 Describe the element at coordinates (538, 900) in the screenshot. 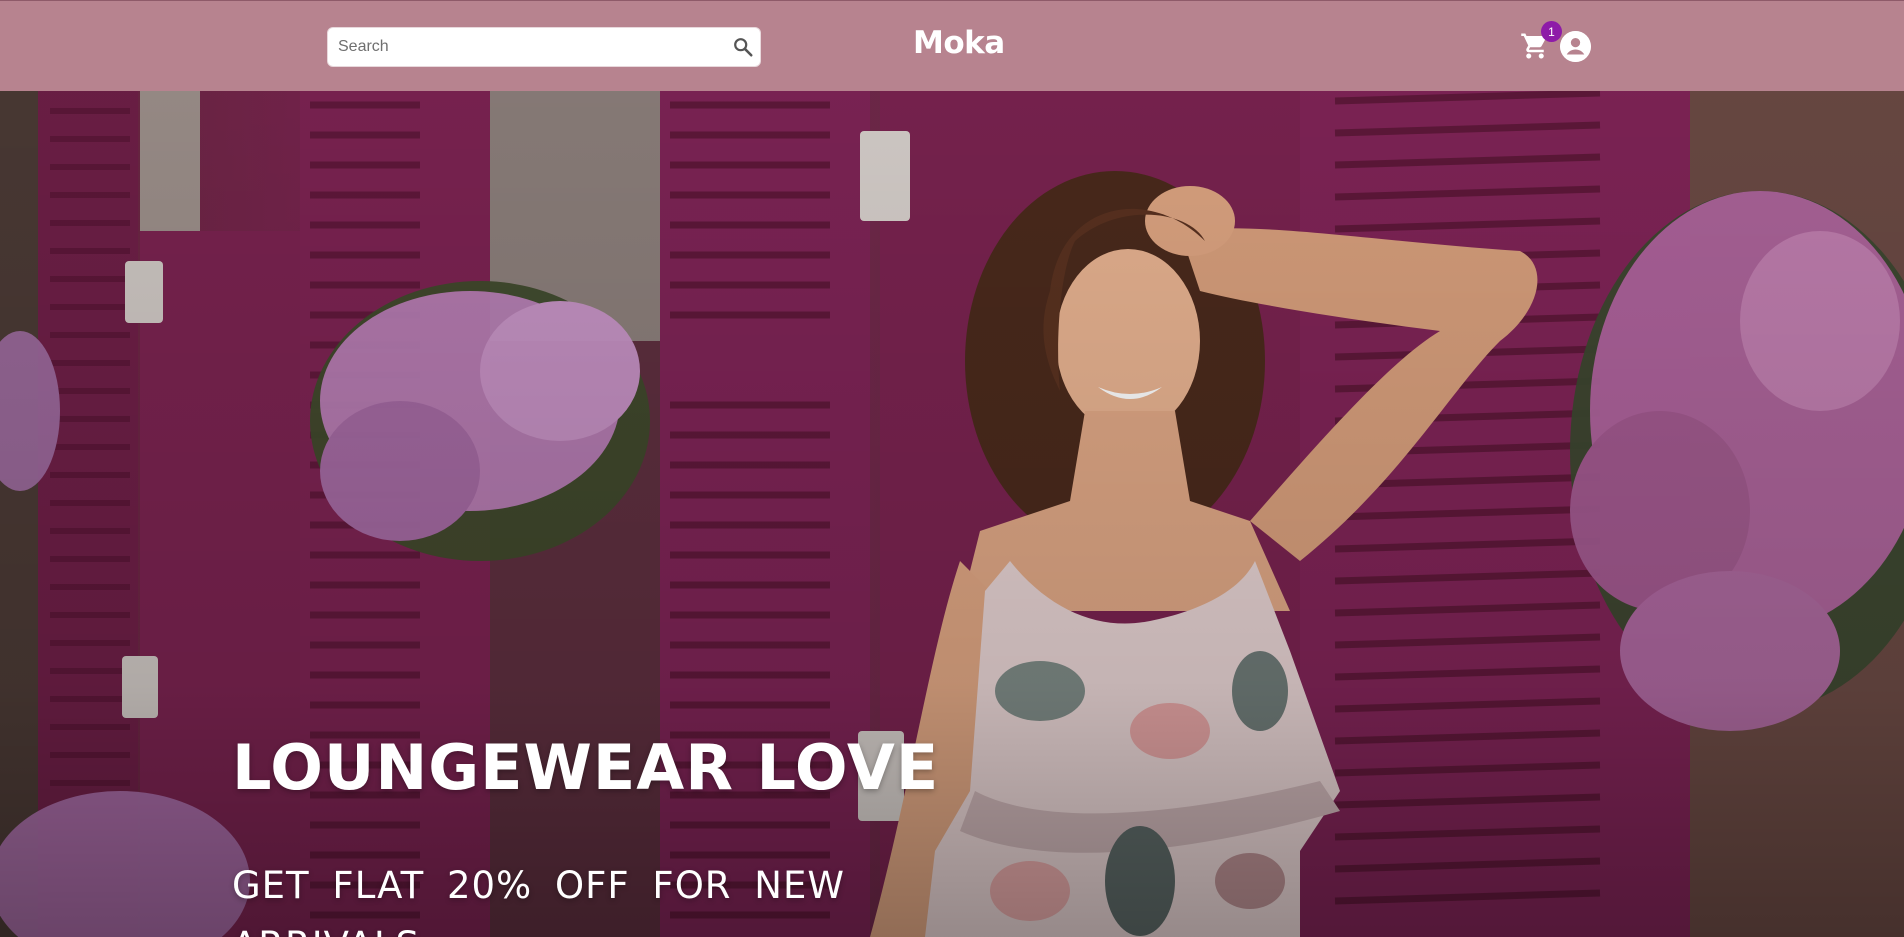

I see `hero-subtitle: GET FLAT 20% OFF FOR NEW ARRIVALS` at that location.